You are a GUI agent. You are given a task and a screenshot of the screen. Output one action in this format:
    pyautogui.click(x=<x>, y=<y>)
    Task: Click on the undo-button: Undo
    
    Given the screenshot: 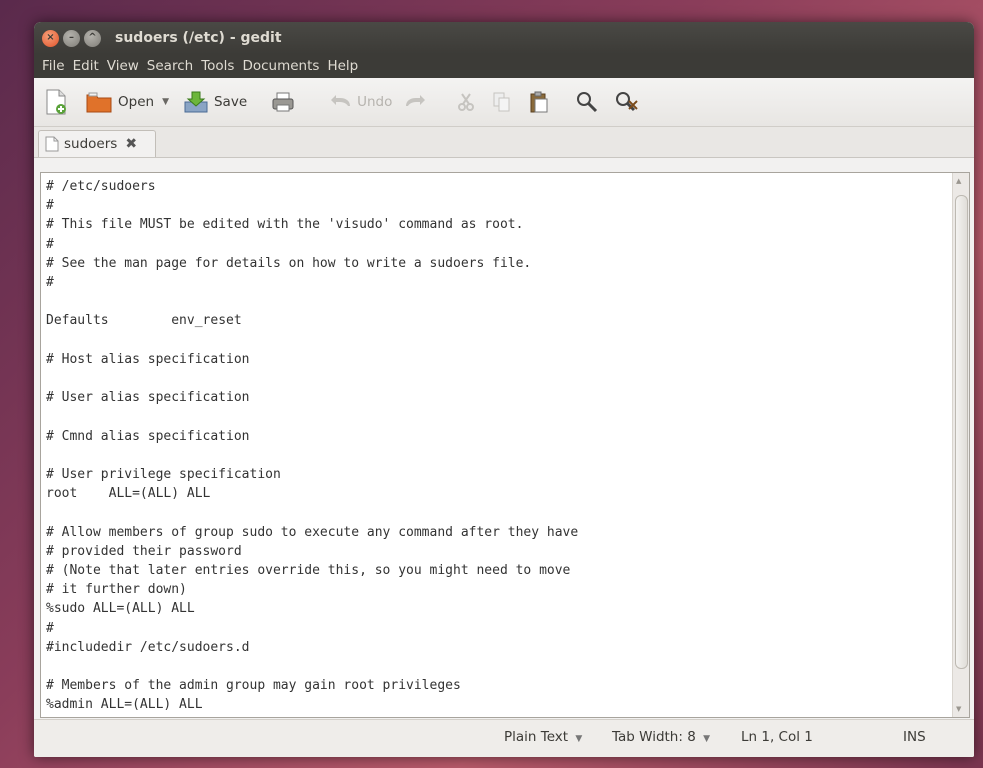 What is the action you would take?
    pyautogui.click(x=361, y=102)
    